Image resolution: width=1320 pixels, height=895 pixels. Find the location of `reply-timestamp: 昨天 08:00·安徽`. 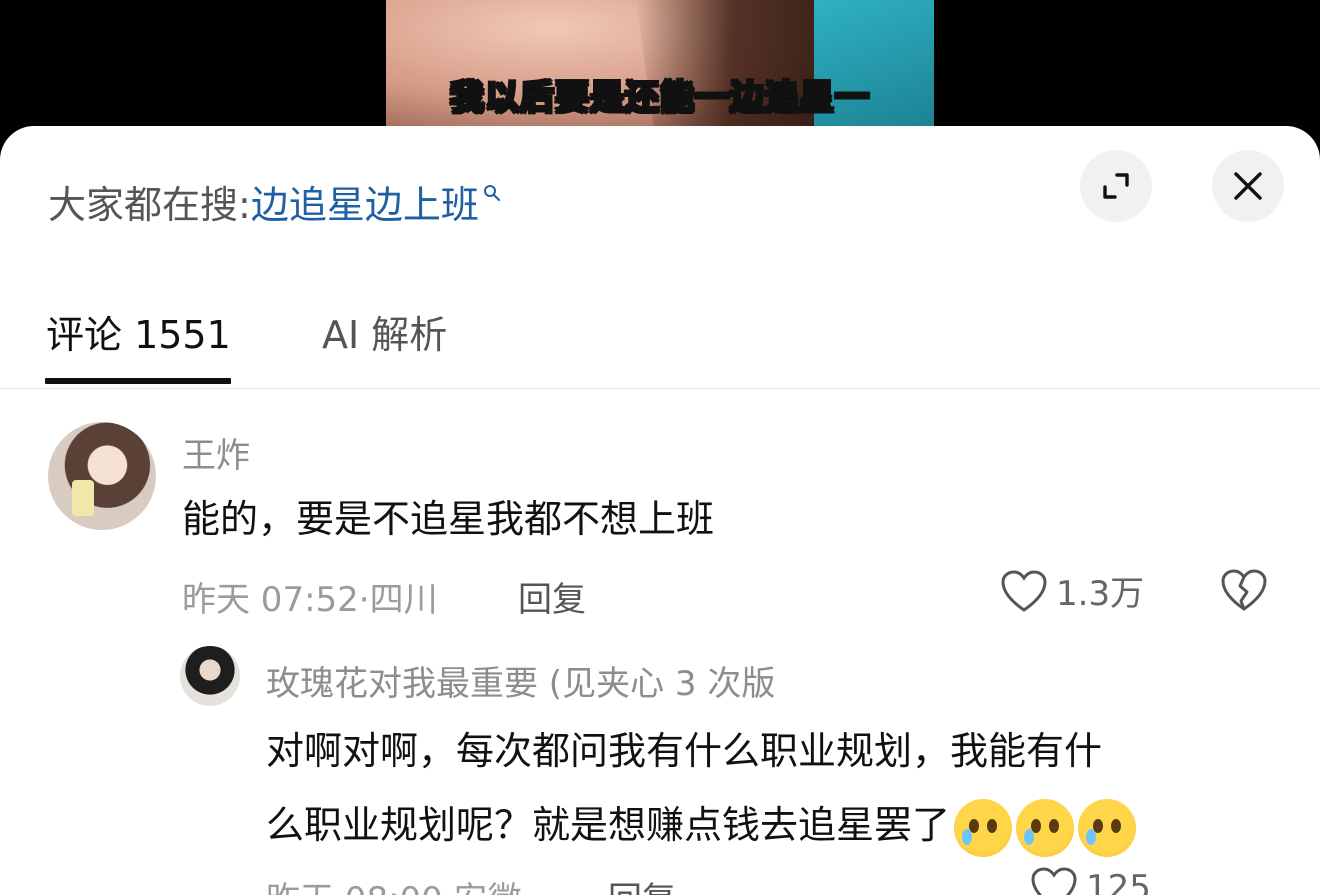

reply-timestamp: 昨天 08:00·安徽 is located at coordinates (394, 883).